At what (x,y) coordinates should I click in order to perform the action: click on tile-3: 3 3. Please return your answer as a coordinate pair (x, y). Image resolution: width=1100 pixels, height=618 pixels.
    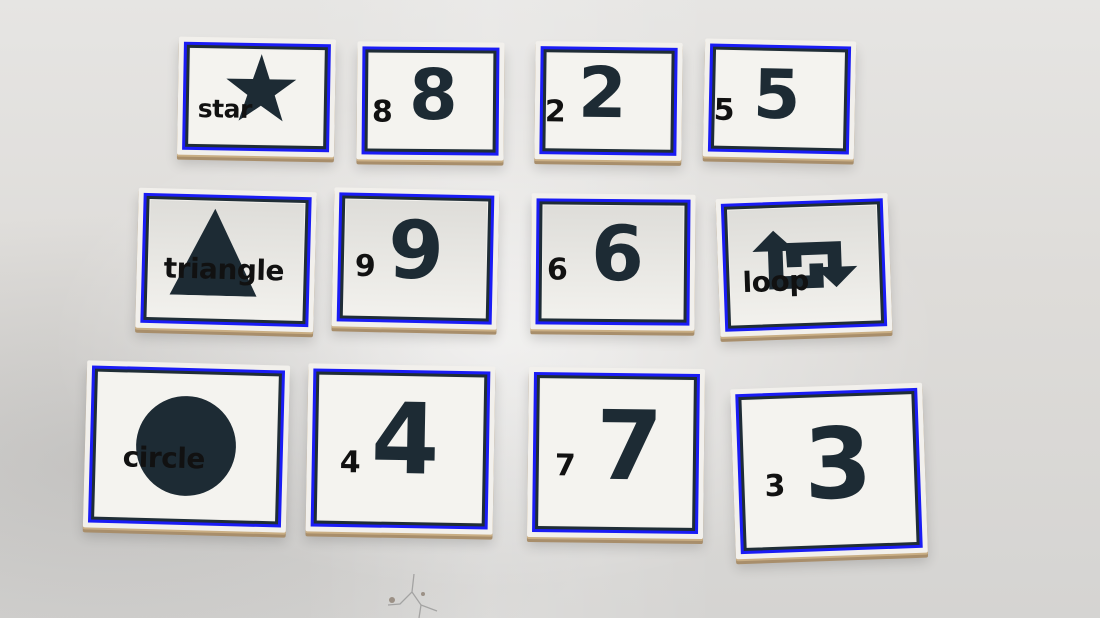
    Looking at the image, I should click on (829, 471).